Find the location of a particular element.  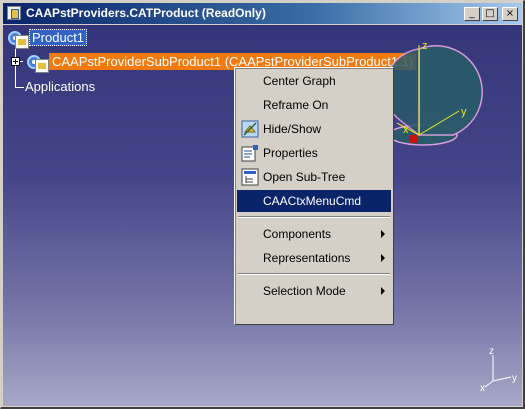

menu-item-label: Open Sub-Tree is located at coordinates (304, 177).